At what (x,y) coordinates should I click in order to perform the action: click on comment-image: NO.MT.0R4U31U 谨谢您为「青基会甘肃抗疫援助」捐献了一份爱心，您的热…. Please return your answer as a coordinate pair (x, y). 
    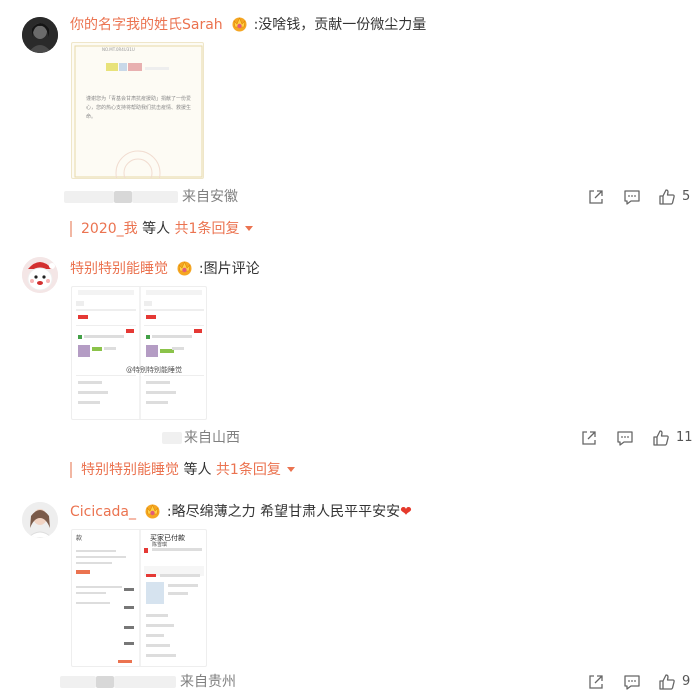
    Looking at the image, I should click on (137, 110).